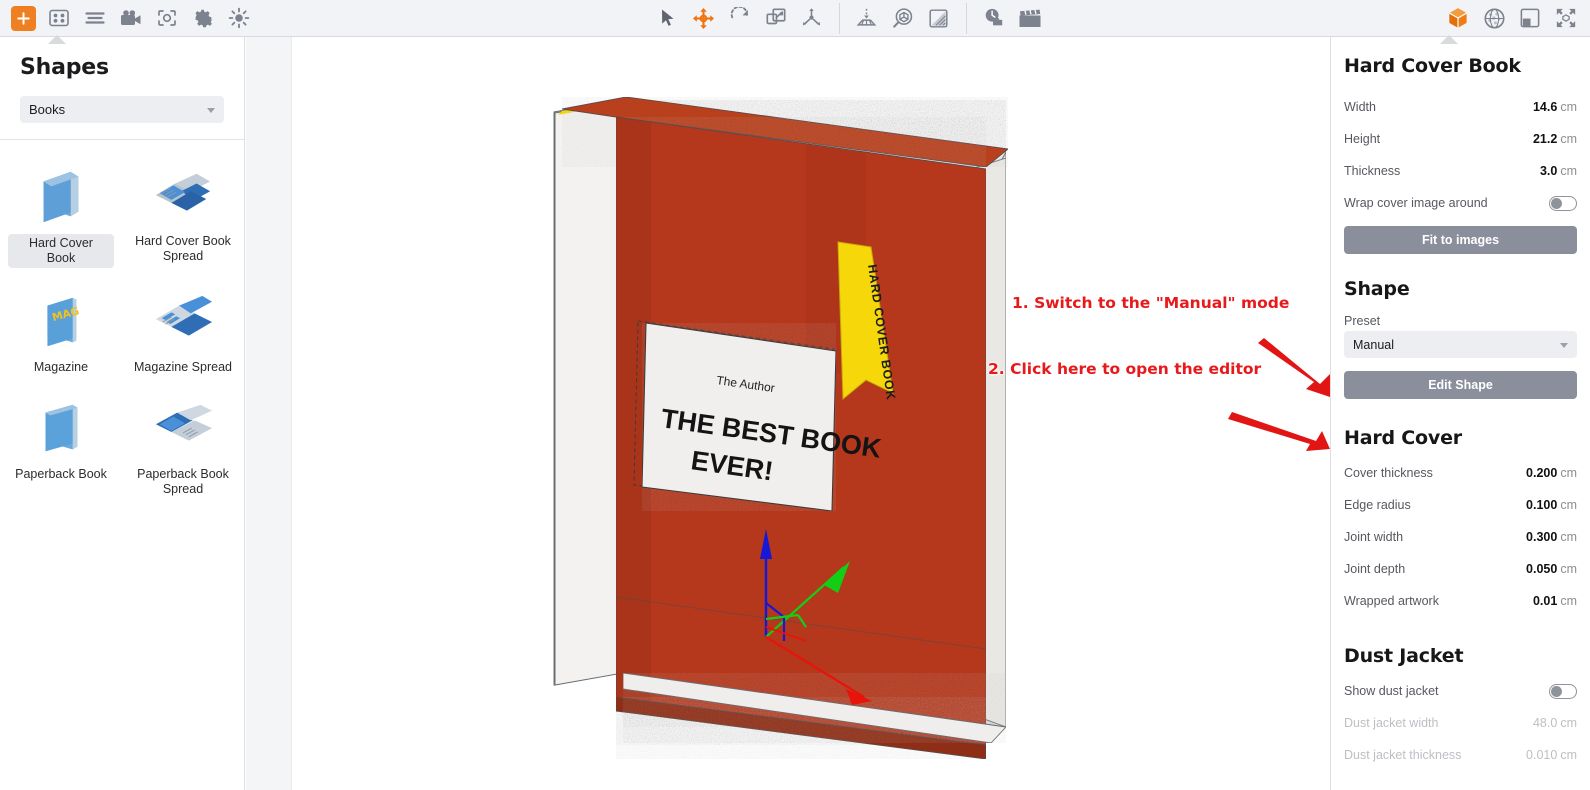  What do you see at coordinates (239, 18) in the screenshot?
I see `lighting-button` at bounding box center [239, 18].